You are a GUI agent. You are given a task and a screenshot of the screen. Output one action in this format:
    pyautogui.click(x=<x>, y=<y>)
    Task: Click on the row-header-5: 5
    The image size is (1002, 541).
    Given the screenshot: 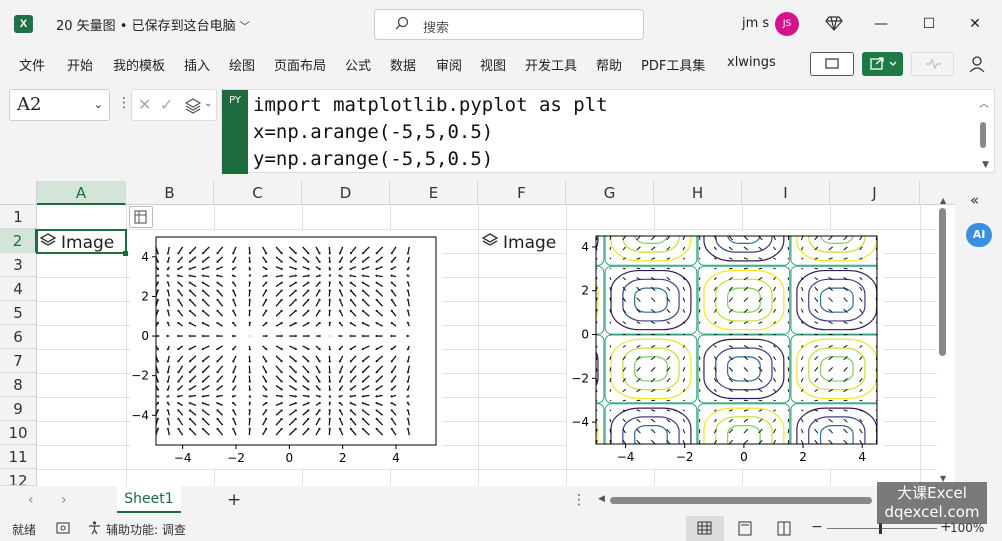 What is the action you would take?
    pyautogui.click(x=18, y=313)
    